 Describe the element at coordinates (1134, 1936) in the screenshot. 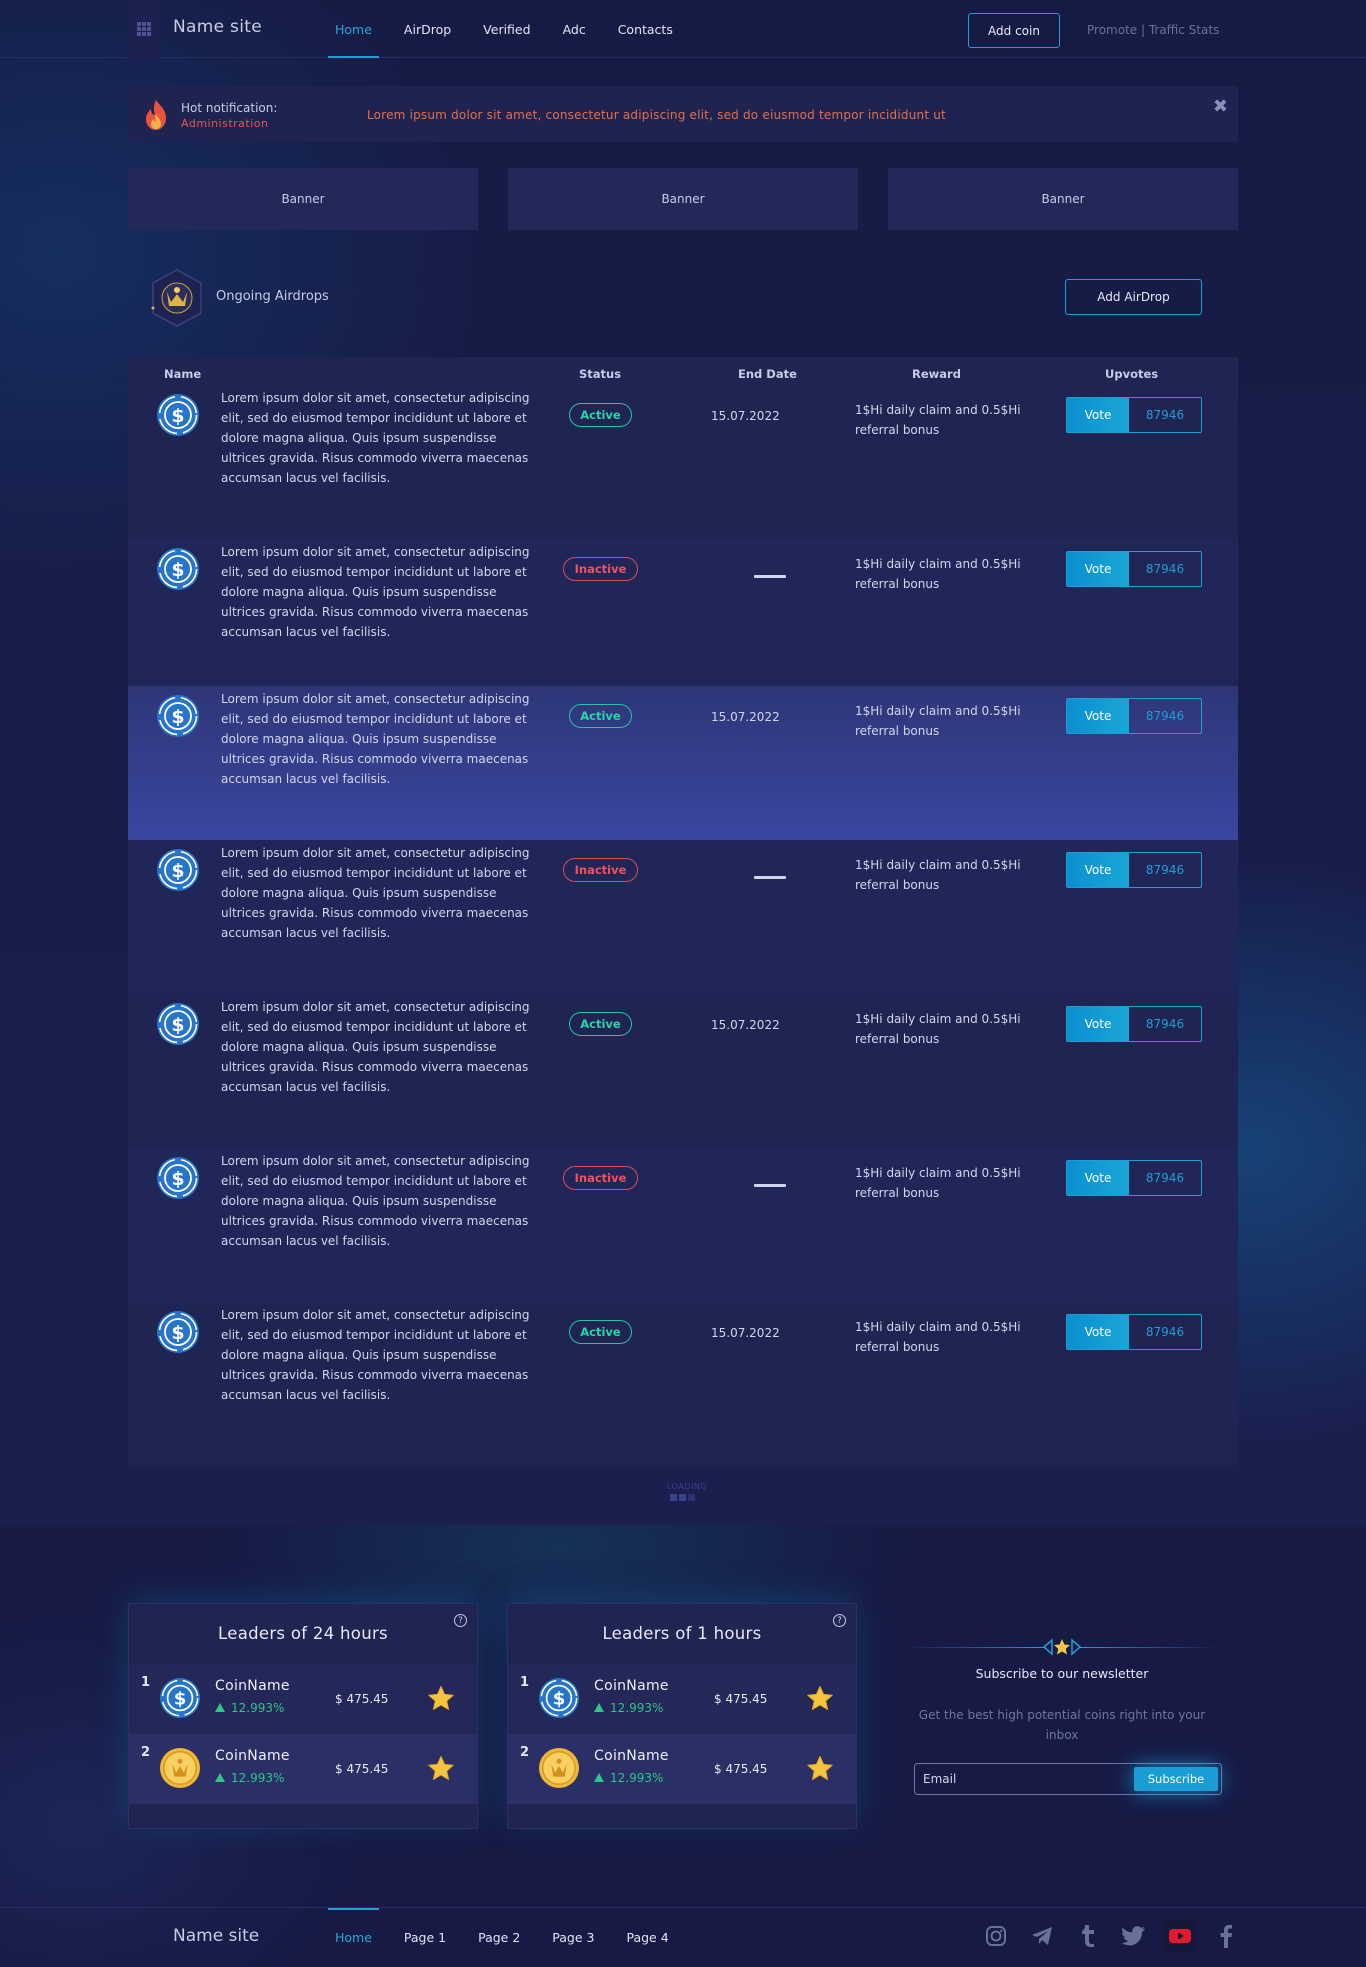

I see `twitter-icon` at that location.